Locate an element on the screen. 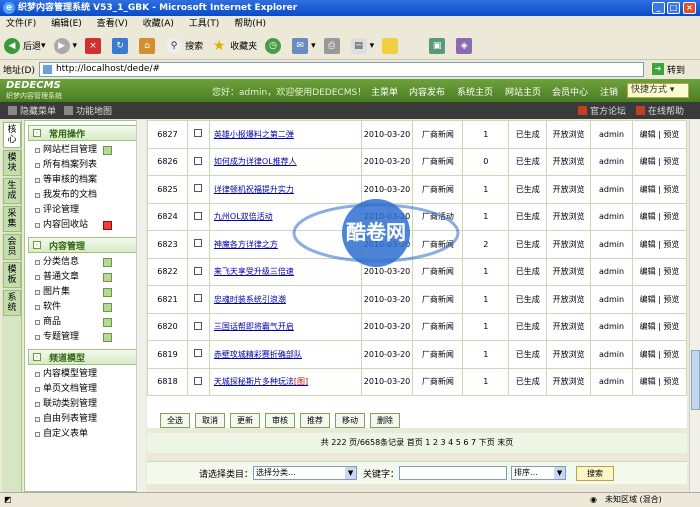 The image size is (700, 507). search-submit-button: 搜索 is located at coordinates (595, 473).